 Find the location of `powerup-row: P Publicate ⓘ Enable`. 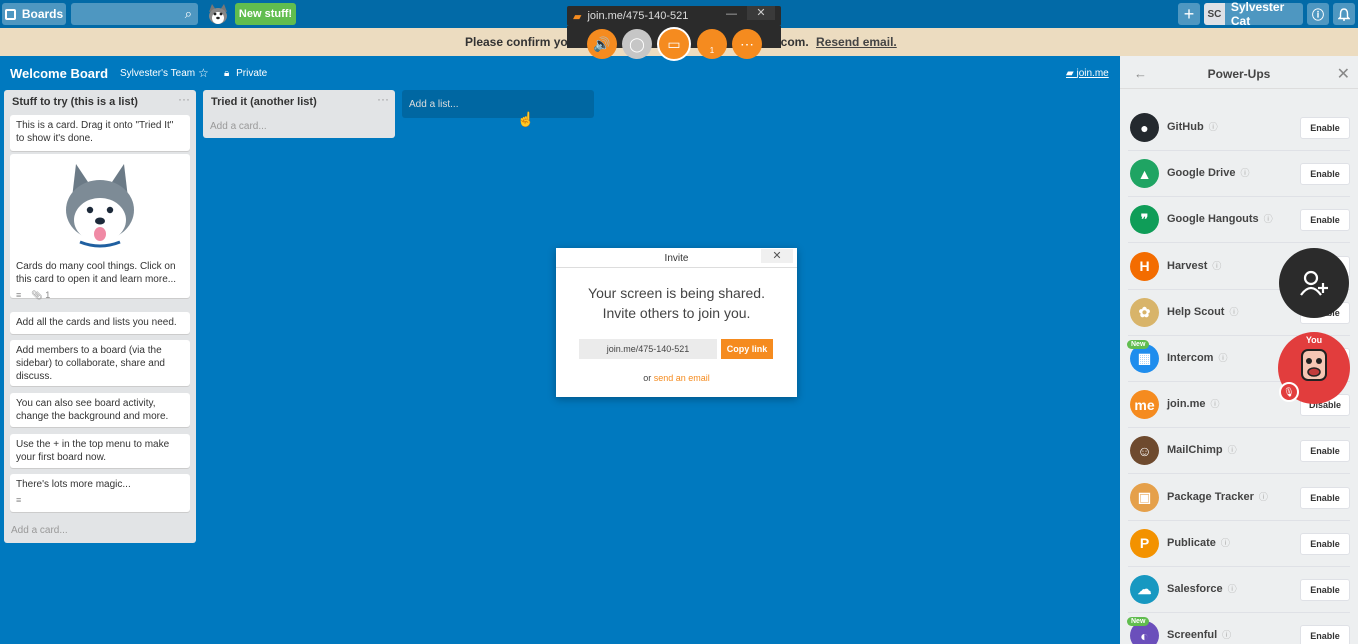

powerup-row: P Publicate ⓘ Enable is located at coordinates (1239, 544).